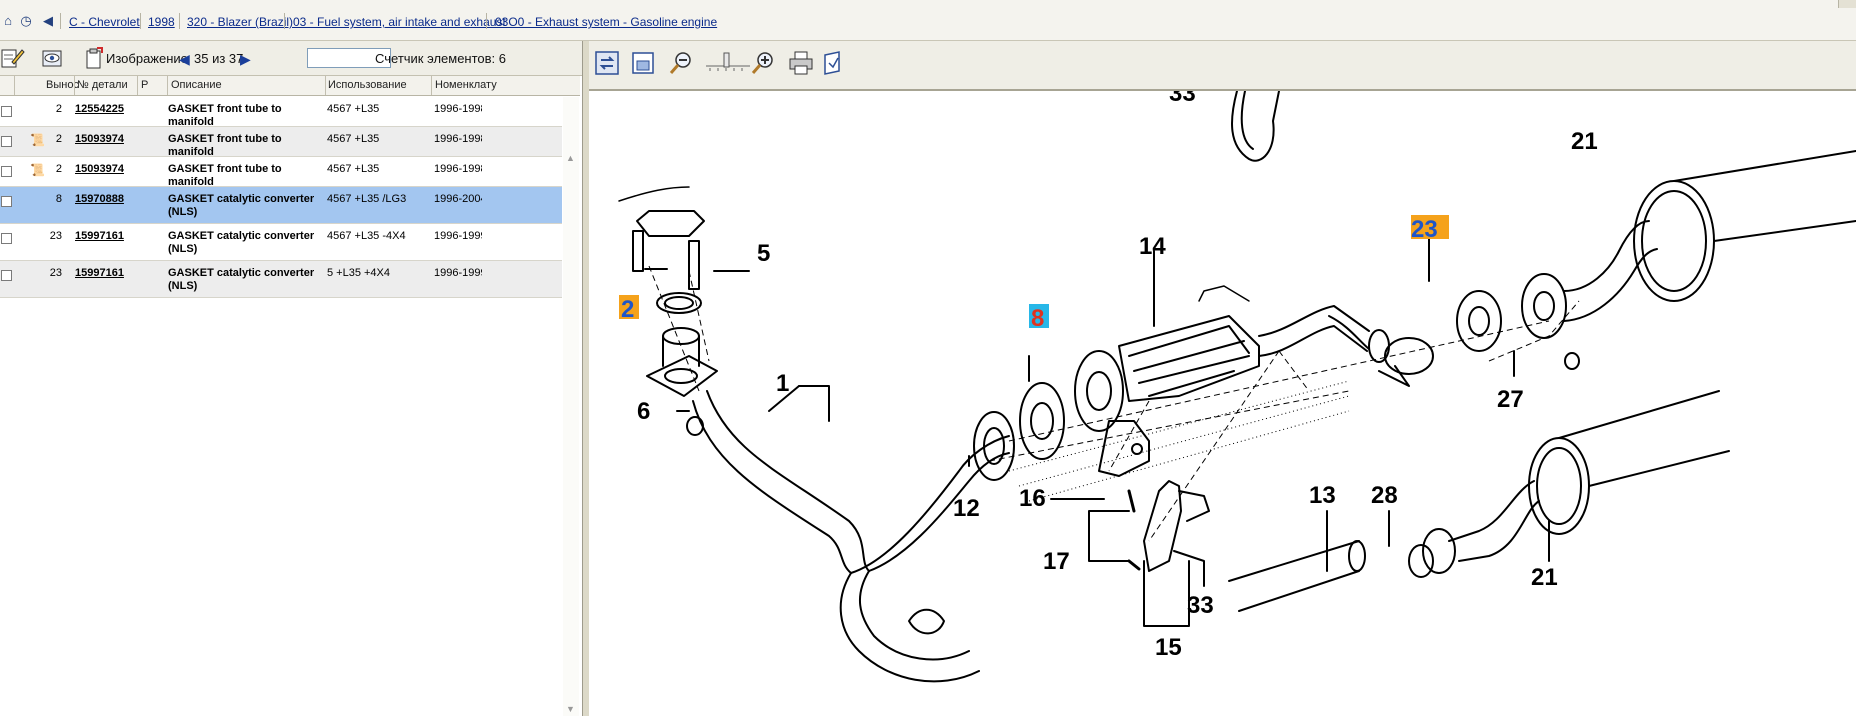  What do you see at coordinates (801, 63) in the screenshot?
I see `print-icon` at bounding box center [801, 63].